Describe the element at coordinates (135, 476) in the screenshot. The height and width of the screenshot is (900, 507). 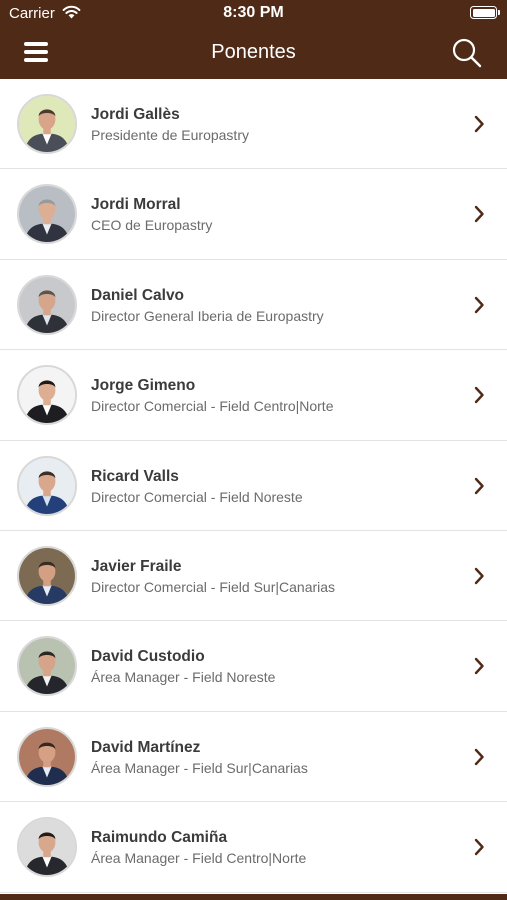
I see `speaker-name: Ricard Valls` at that location.